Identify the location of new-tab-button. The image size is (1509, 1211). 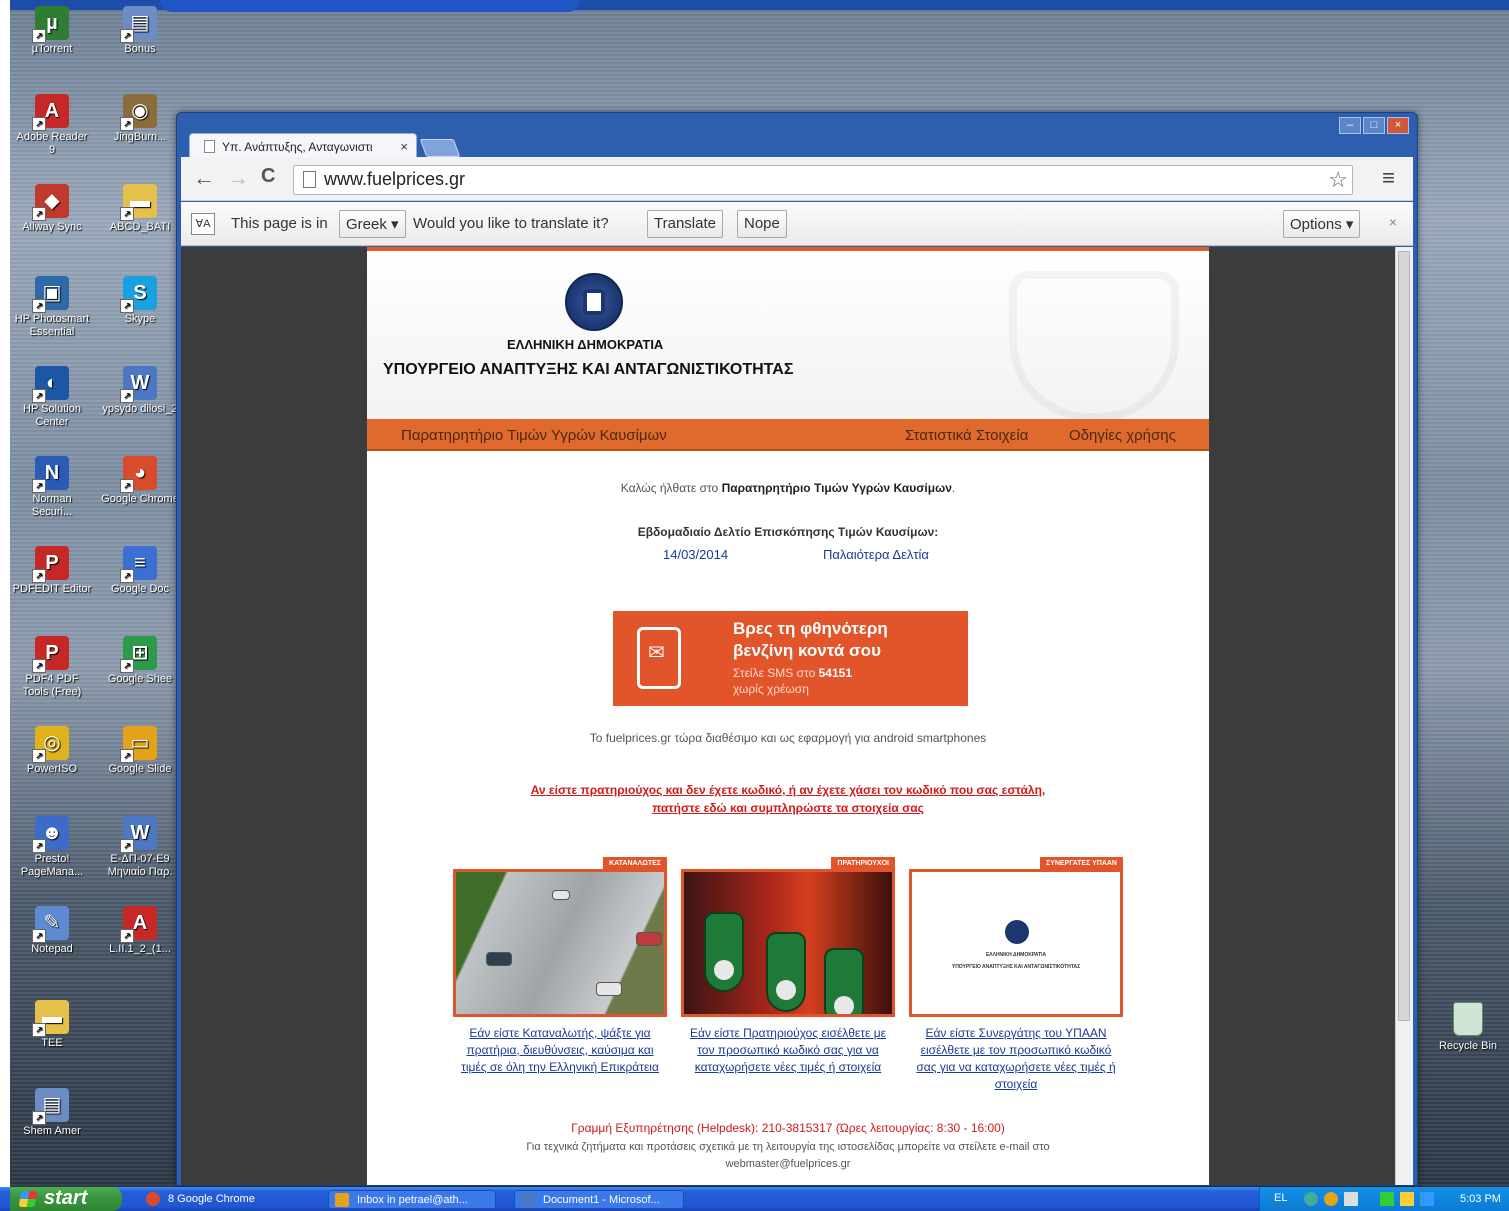
(440, 148).